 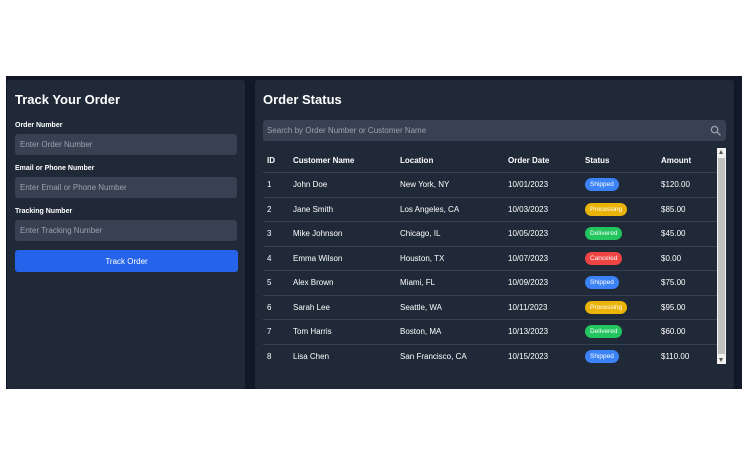 I want to click on scroll-down-arrow-icon, so click(x=721, y=360).